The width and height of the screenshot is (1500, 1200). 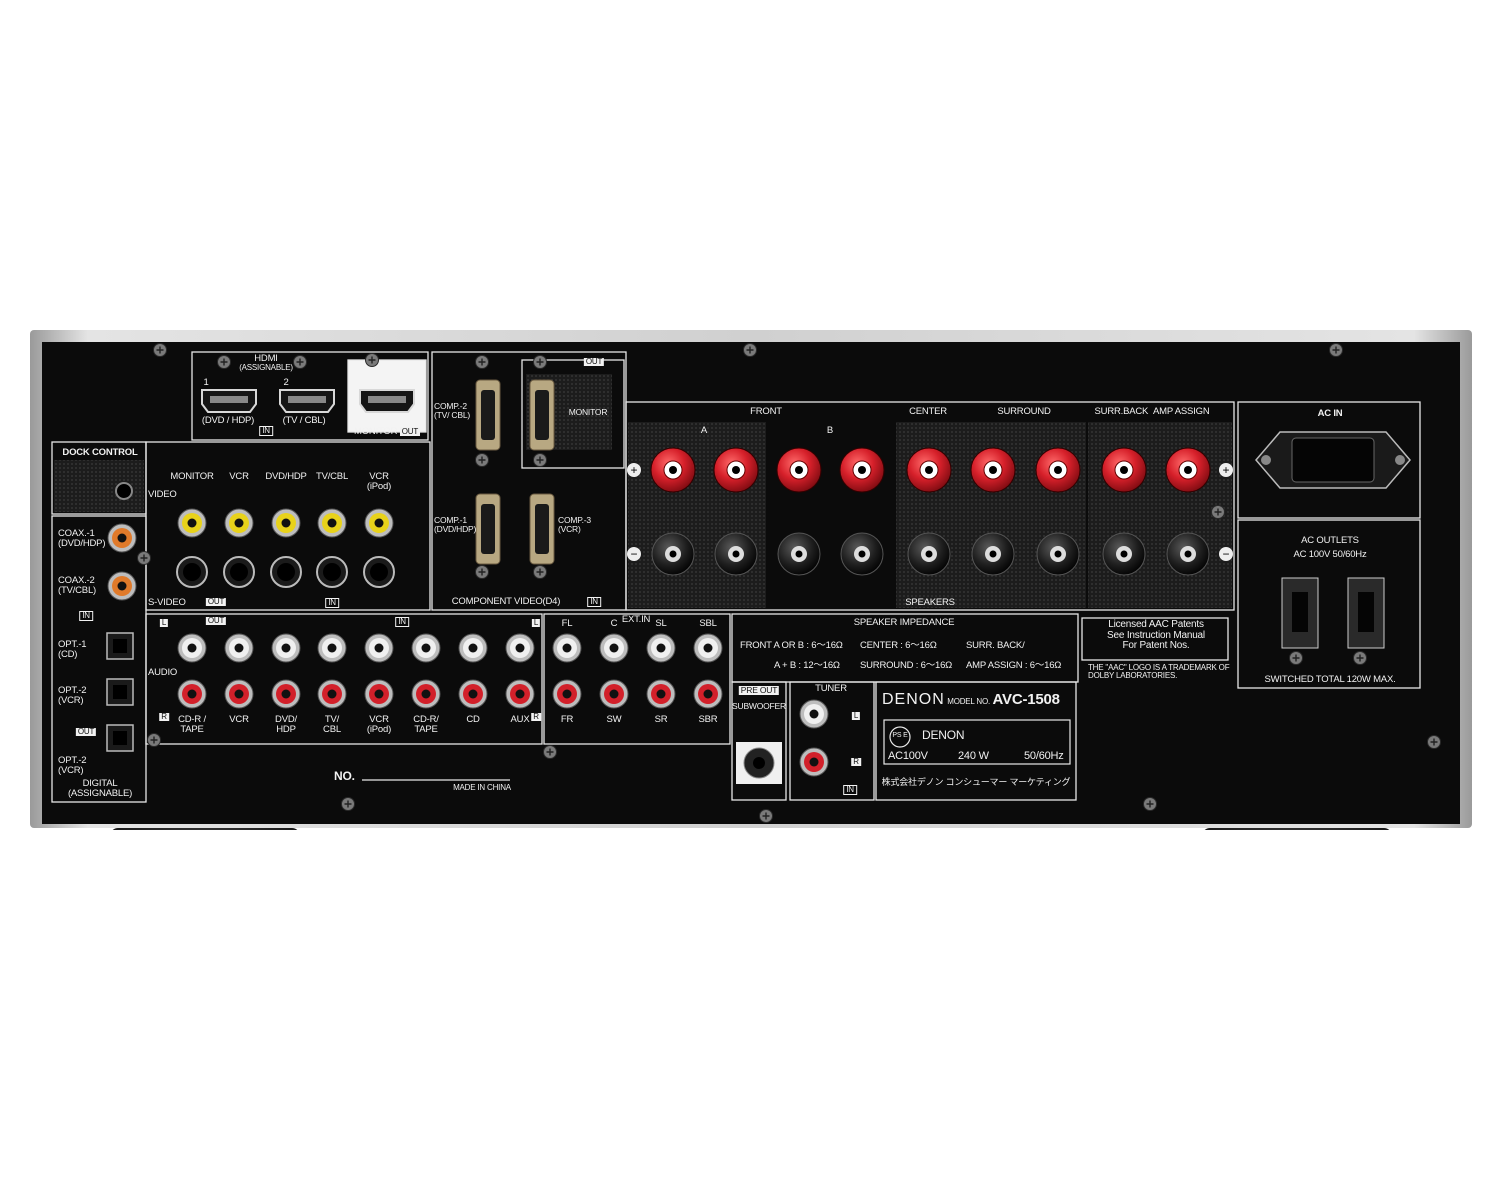 What do you see at coordinates (976, 782) in the screenshot?
I see `maker-label: 株式会社デノン コンシューマー マーケティング` at bounding box center [976, 782].